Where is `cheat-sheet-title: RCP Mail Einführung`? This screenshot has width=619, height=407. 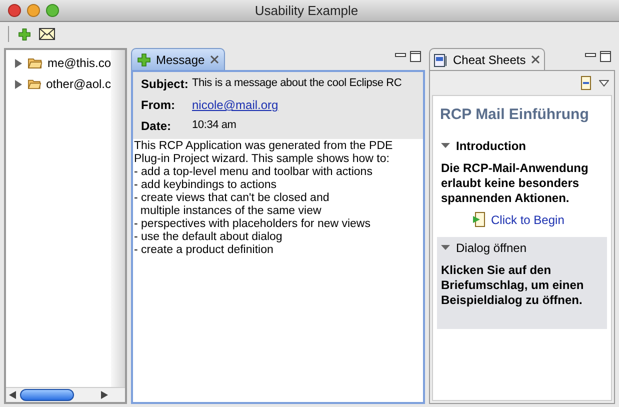 cheat-sheet-title: RCP Mail Einführung is located at coordinates (514, 115).